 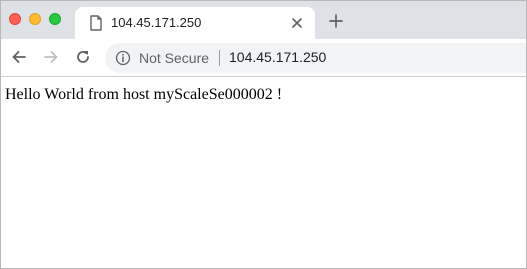 I want to click on tab-strip: 104.45.171.250, so click(x=263, y=20).